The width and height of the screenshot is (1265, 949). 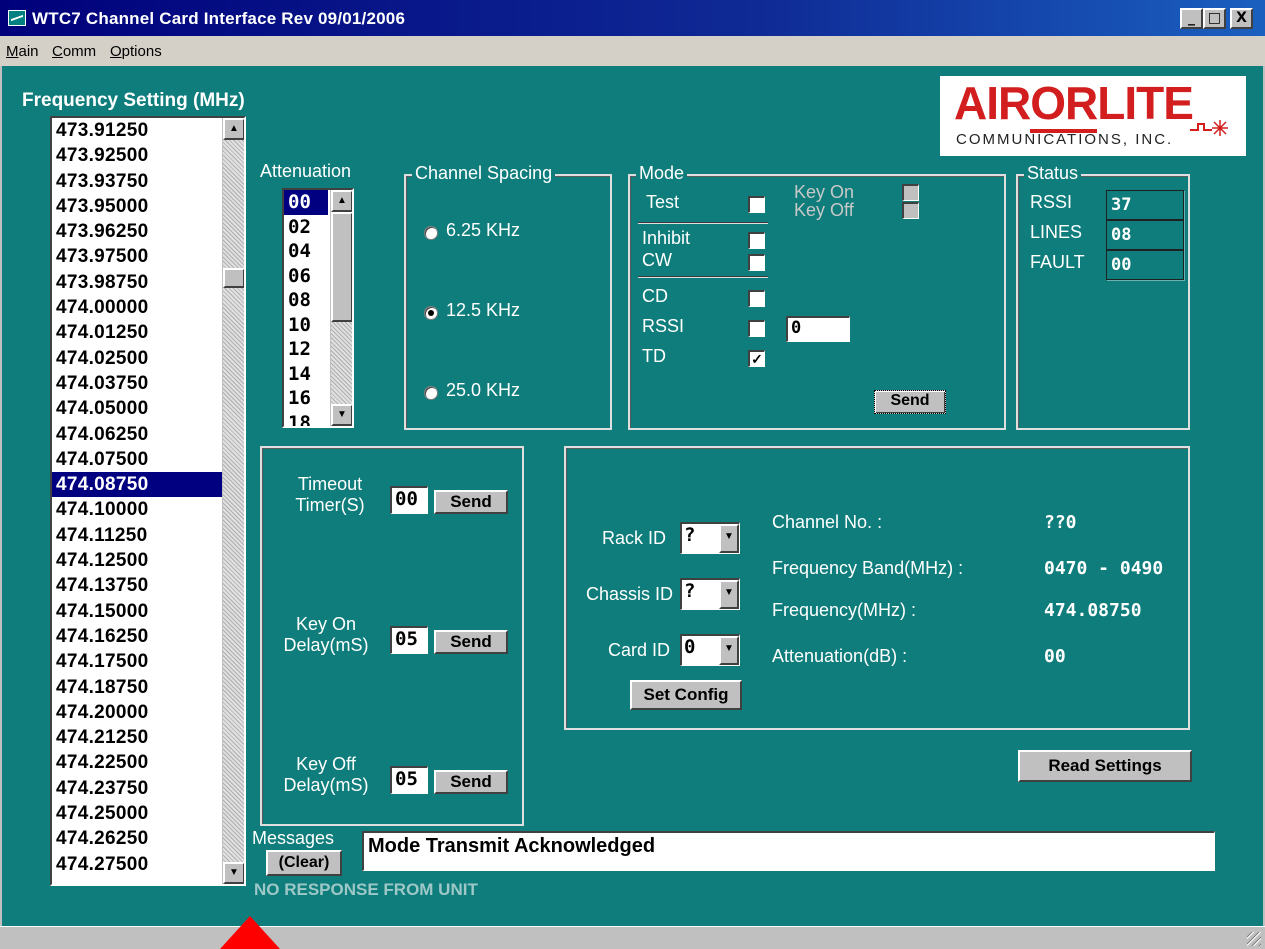 What do you see at coordinates (910, 192) in the screenshot?
I see `key-on-checkbox` at bounding box center [910, 192].